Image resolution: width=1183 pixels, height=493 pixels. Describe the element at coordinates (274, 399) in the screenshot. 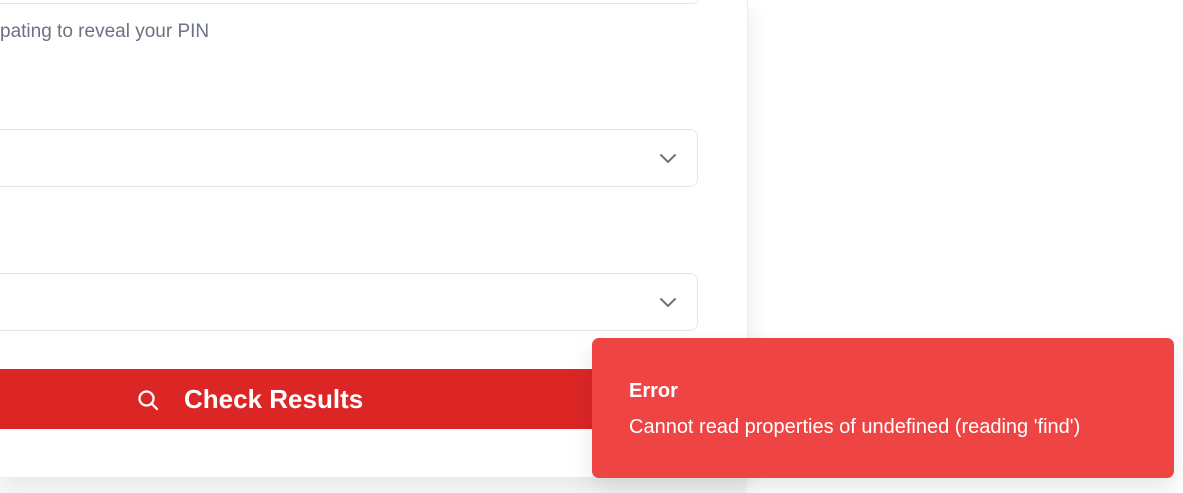

I see `check-results-label: Check Results` at that location.